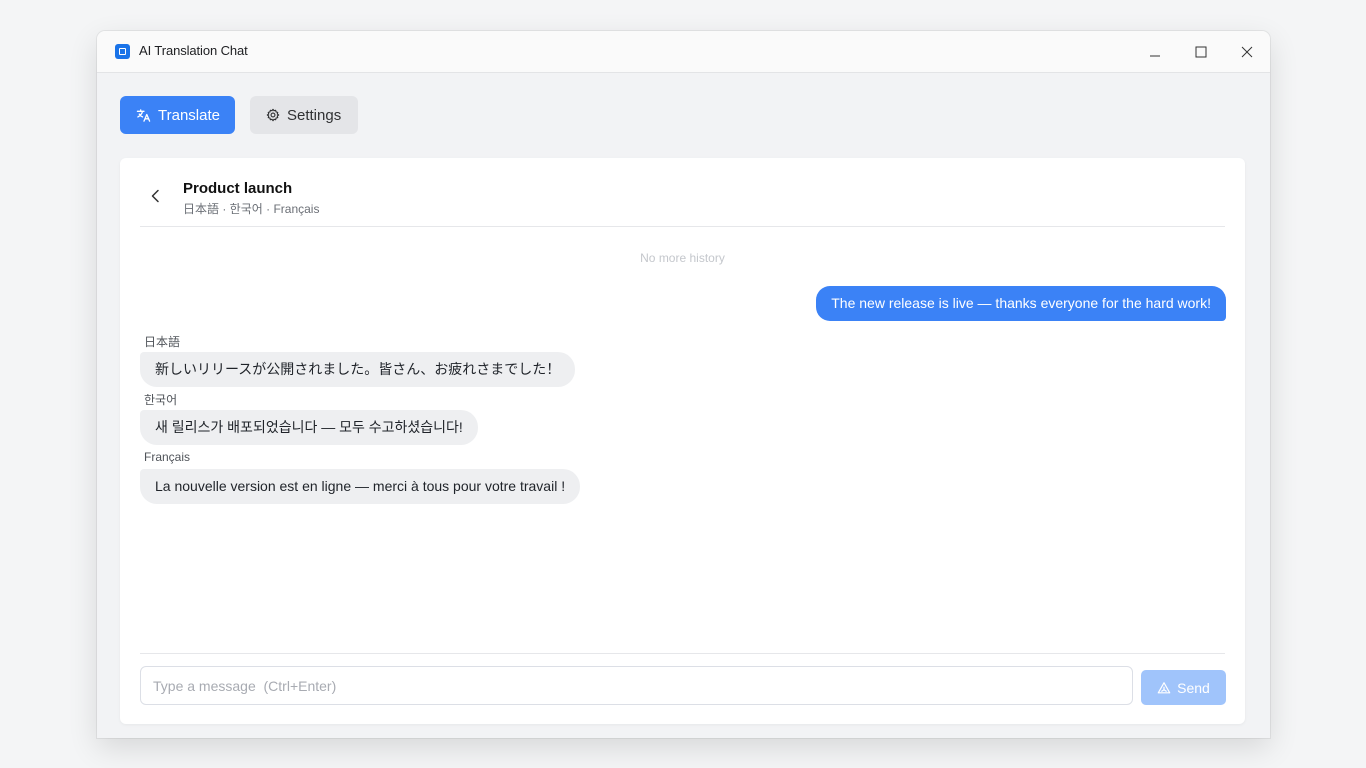 The height and width of the screenshot is (768, 1366). Describe the element at coordinates (251, 209) in the screenshot. I see `conversation-languages: 日本語 · 한국어 · Français` at that location.